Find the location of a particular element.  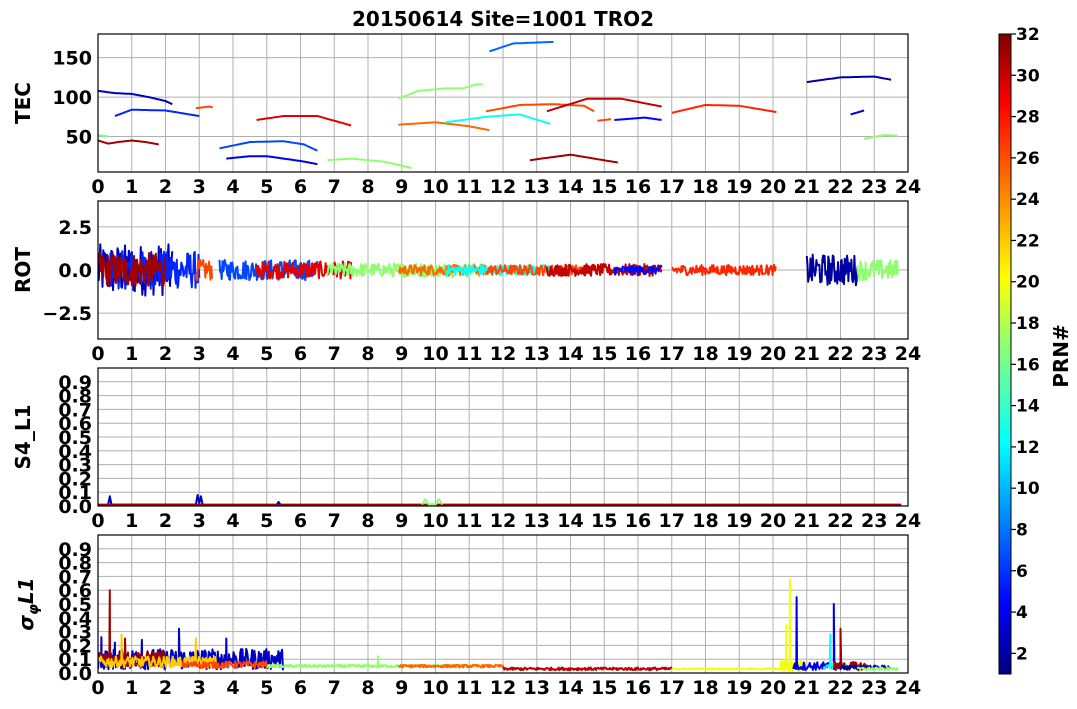

y-tick-label: 100 is located at coordinates (72, 98).